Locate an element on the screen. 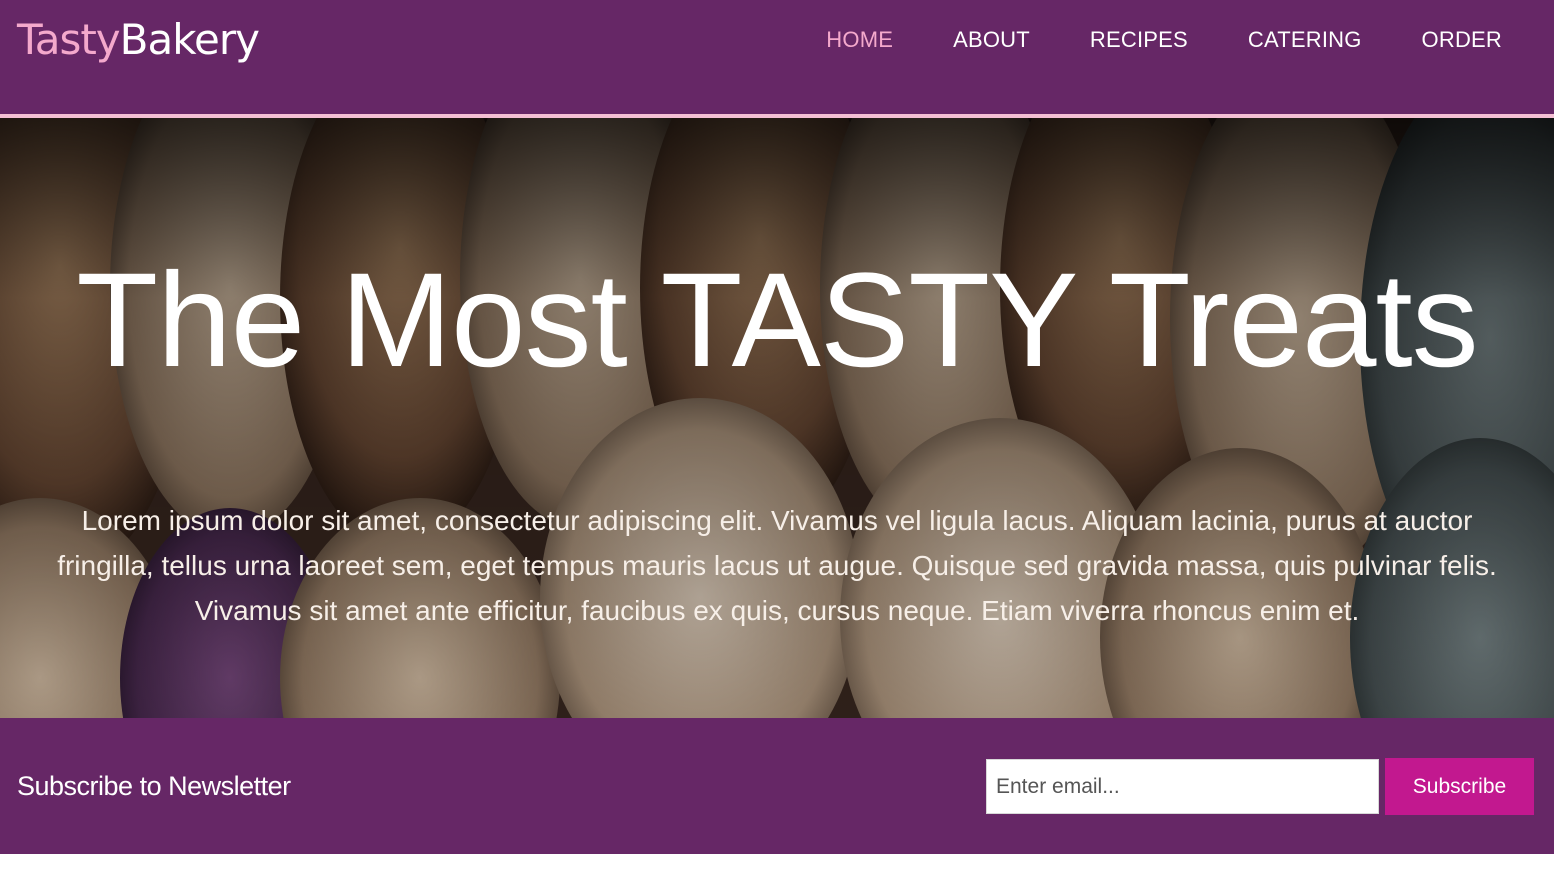 The image size is (1554, 892). newsletter-label: Subscribe to Newsletter is located at coordinates (154, 786).